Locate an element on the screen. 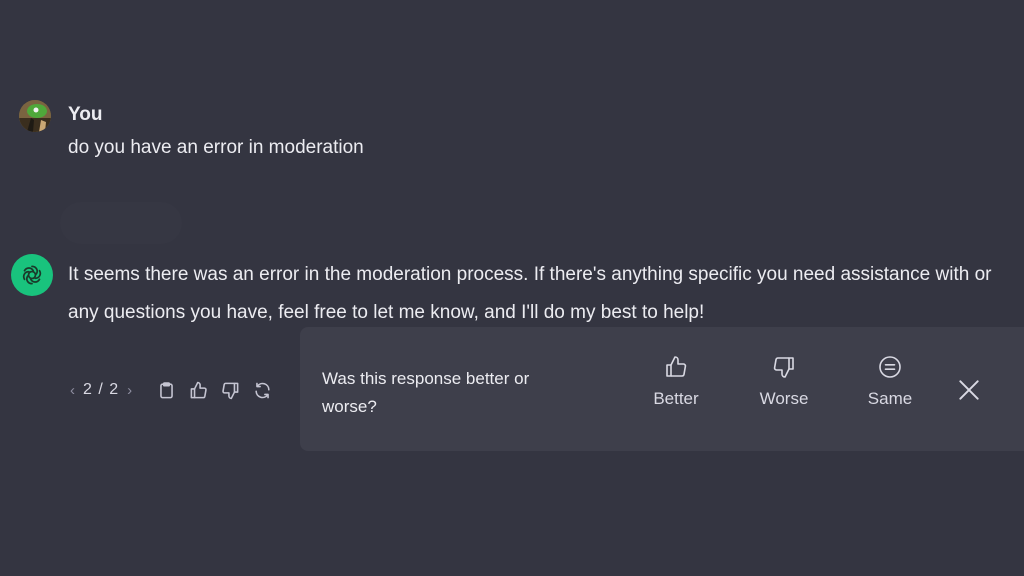 Image resolution: width=1024 pixels, height=576 pixels. equal-circle-icon is located at coordinates (890, 367).